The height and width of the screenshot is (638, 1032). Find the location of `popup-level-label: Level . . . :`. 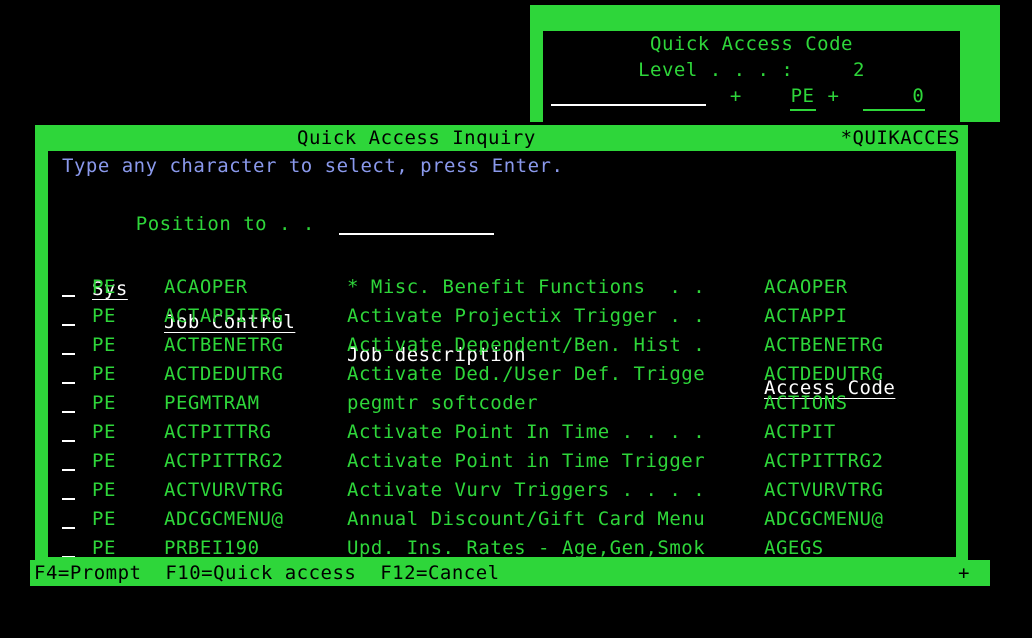

popup-level-label: Level . . . : is located at coordinates (716, 70).